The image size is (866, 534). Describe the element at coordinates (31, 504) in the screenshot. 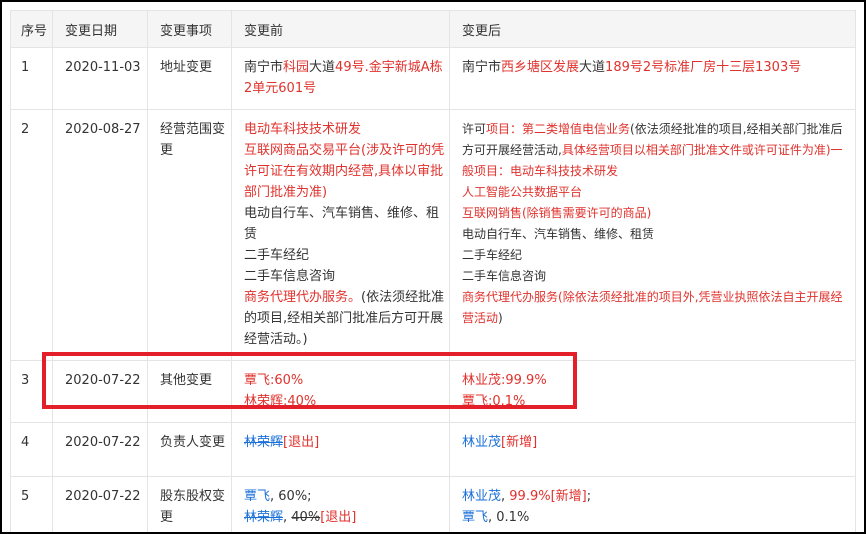

I see `row-index: 5` at that location.